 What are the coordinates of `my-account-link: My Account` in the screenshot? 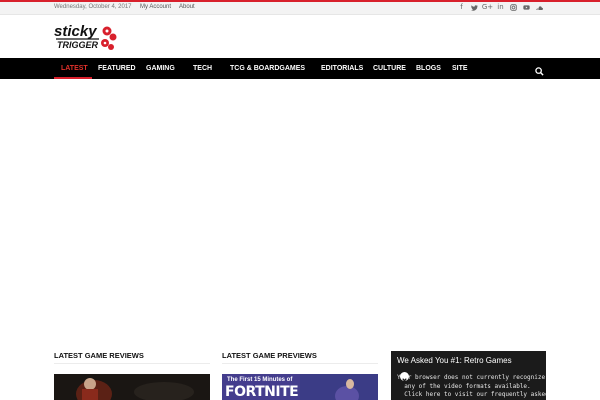 It's located at (155, 7).